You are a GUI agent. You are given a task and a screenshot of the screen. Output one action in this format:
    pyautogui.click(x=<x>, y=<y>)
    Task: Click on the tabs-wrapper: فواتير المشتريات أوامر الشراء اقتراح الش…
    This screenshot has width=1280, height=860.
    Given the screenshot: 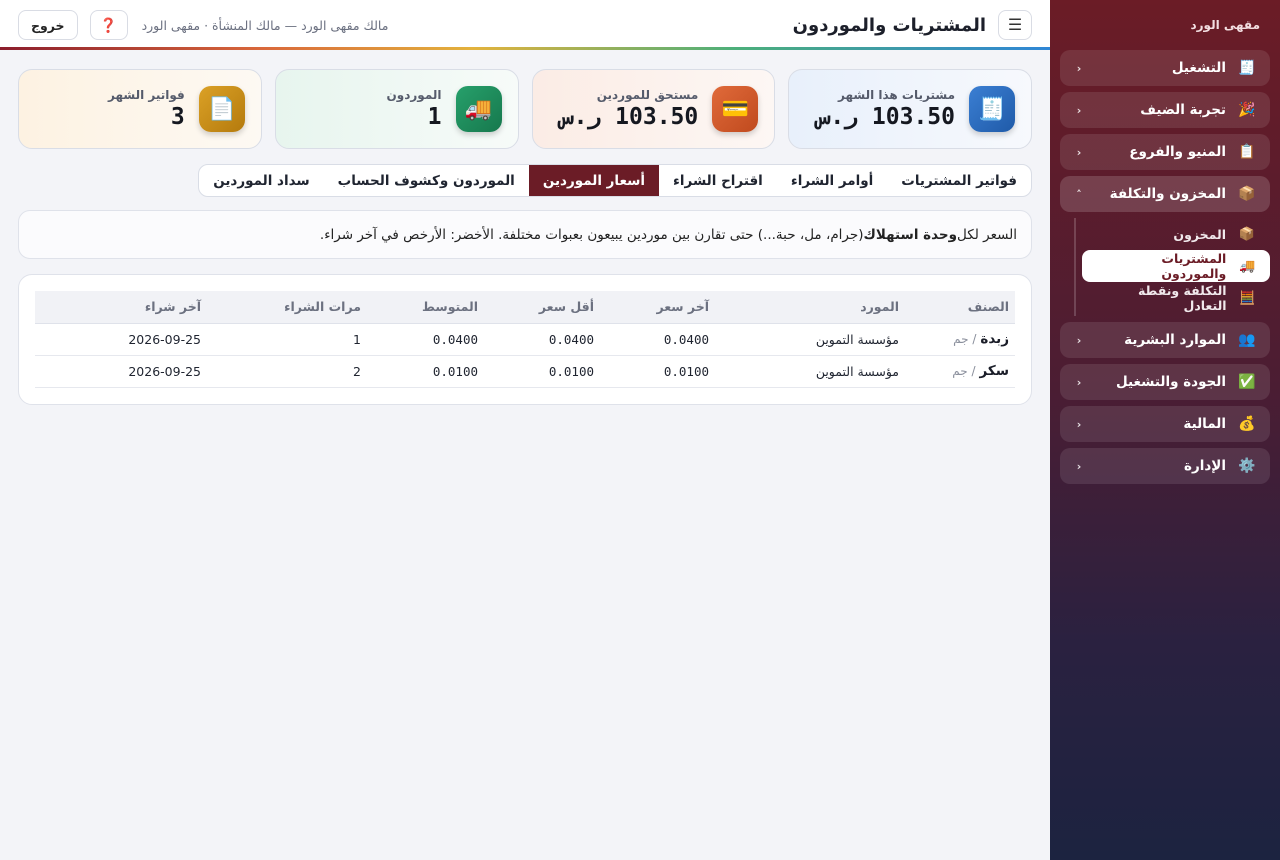 What is the action you would take?
    pyautogui.click(x=525, y=180)
    